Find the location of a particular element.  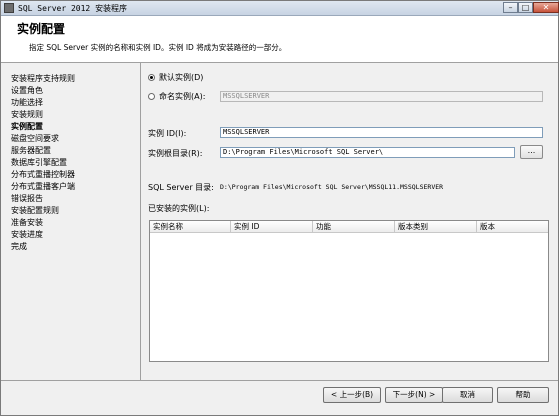

installed-instances-label: 已安装的实例(L): is located at coordinates (179, 208).